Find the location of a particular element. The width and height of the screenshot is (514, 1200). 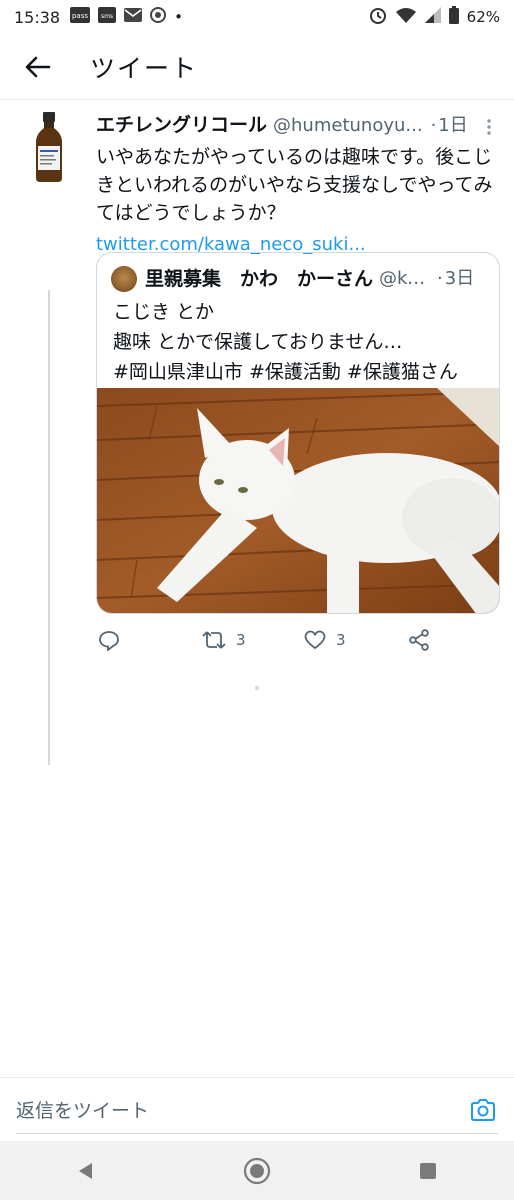

more-options-button is located at coordinates (490, 129).